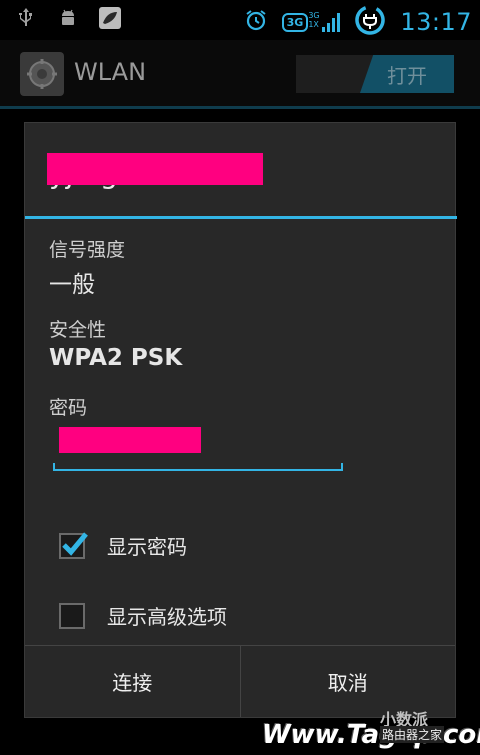 The height and width of the screenshot is (755, 480). I want to click on check-icon, so click(75, 543).